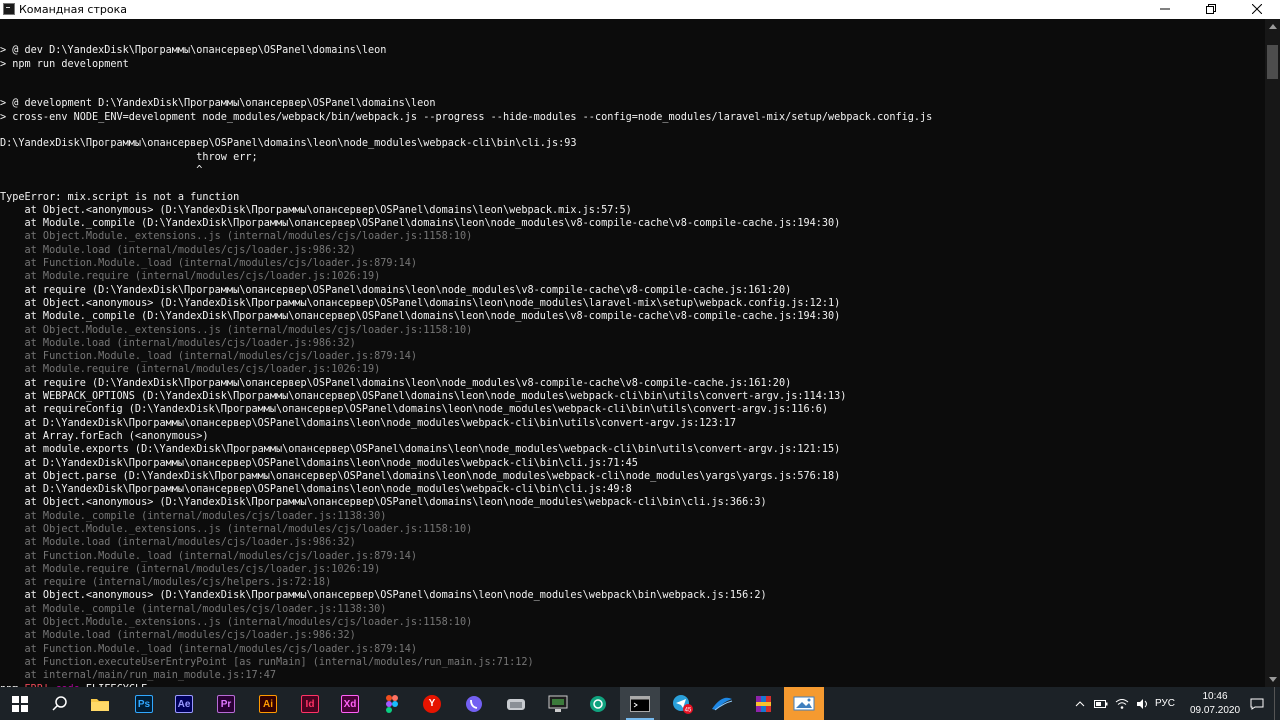 The height and width of the screenshot is (720, 1280). Describe the element at coordinates (1165, 703) in the screenshot. I see `tray-language: РУС` at that location.